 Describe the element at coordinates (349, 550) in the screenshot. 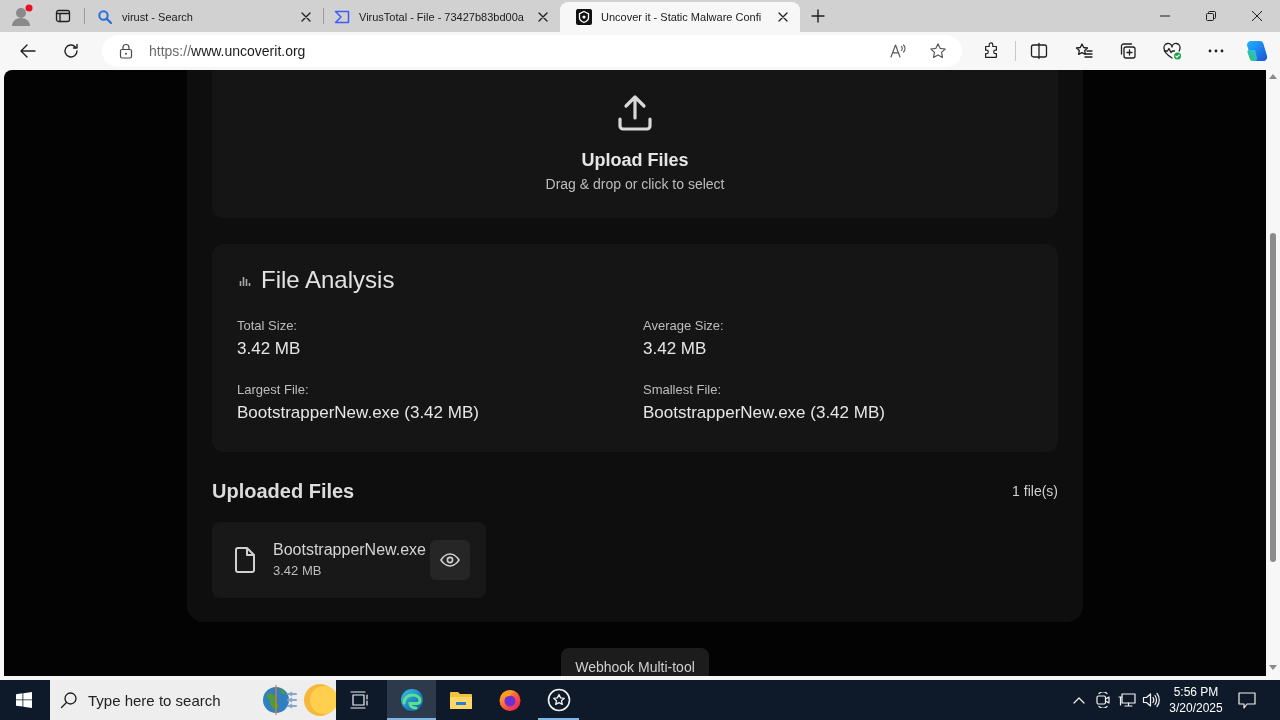

I see `file-name: BootstrapperNew.exe` at that location.